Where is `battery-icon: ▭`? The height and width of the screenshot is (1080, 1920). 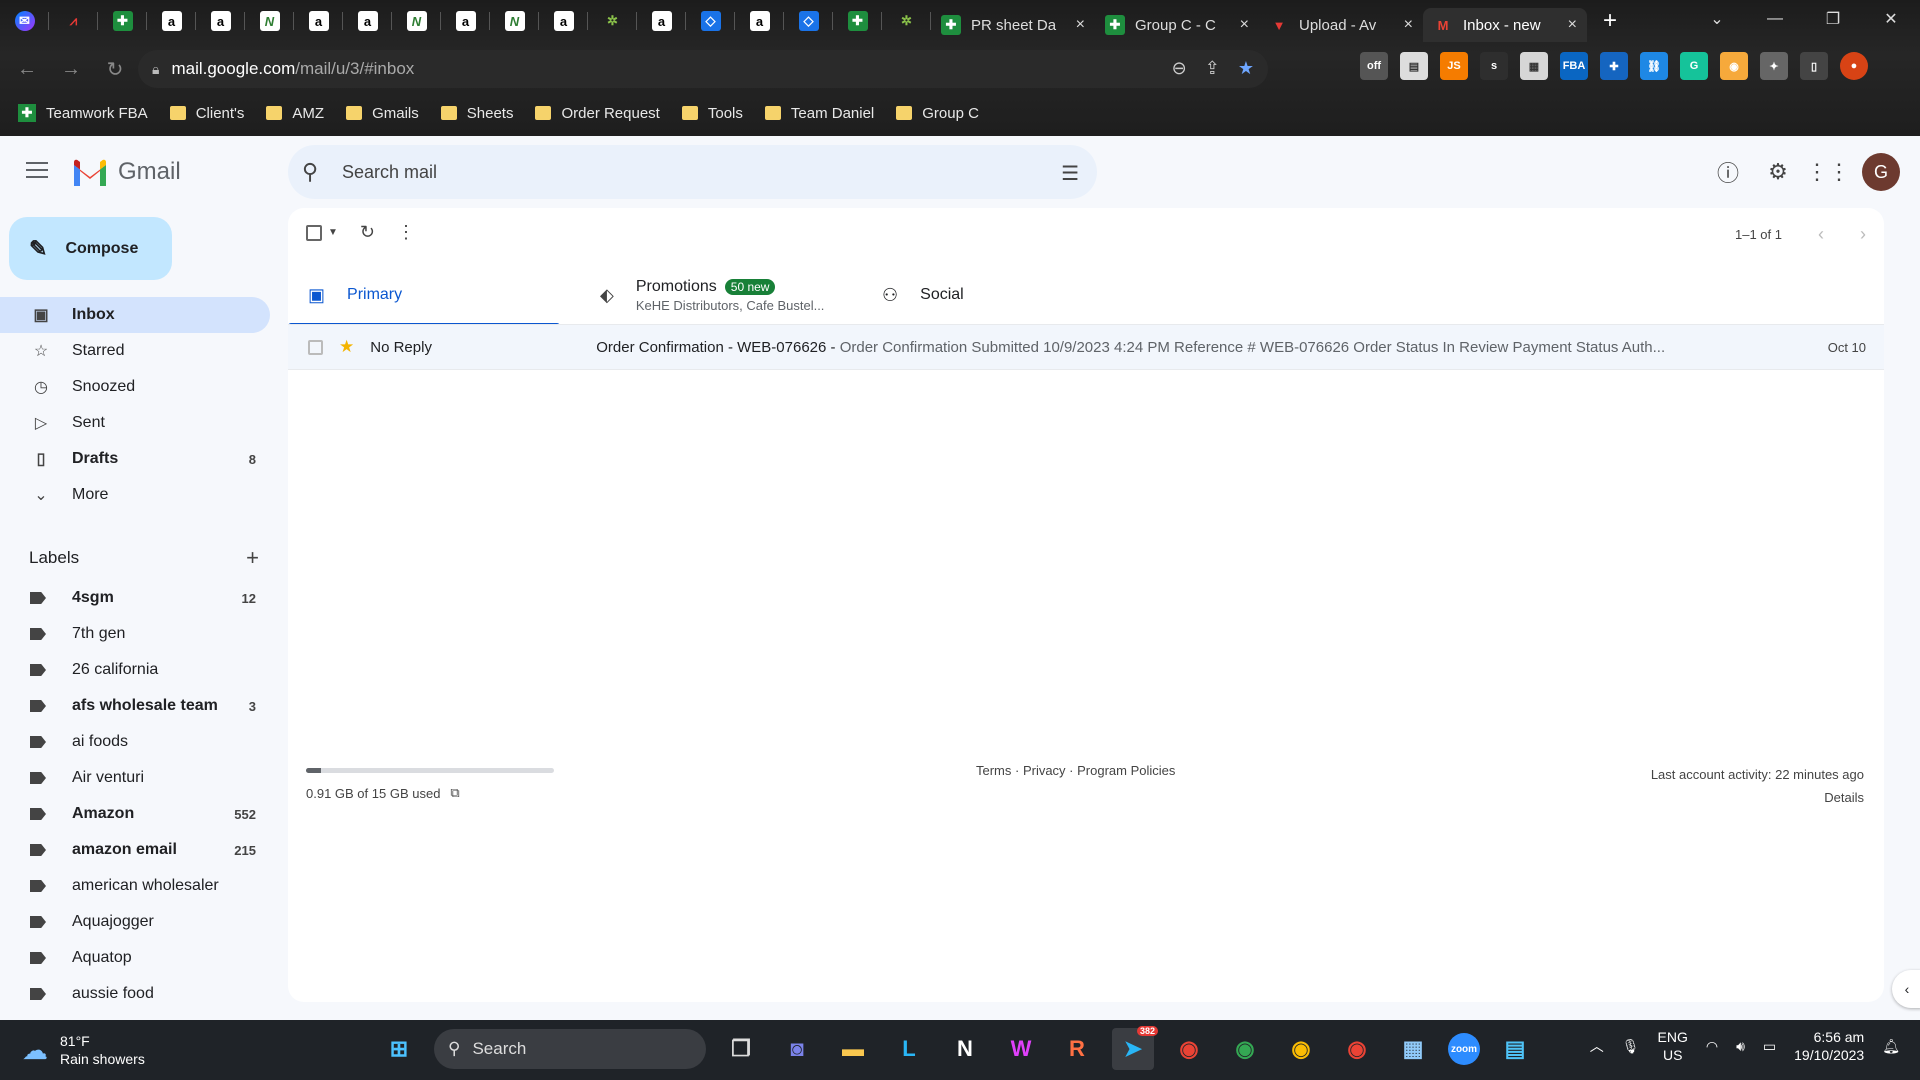
battery-icon: ▭ is located at coordinates (1769, 1046).